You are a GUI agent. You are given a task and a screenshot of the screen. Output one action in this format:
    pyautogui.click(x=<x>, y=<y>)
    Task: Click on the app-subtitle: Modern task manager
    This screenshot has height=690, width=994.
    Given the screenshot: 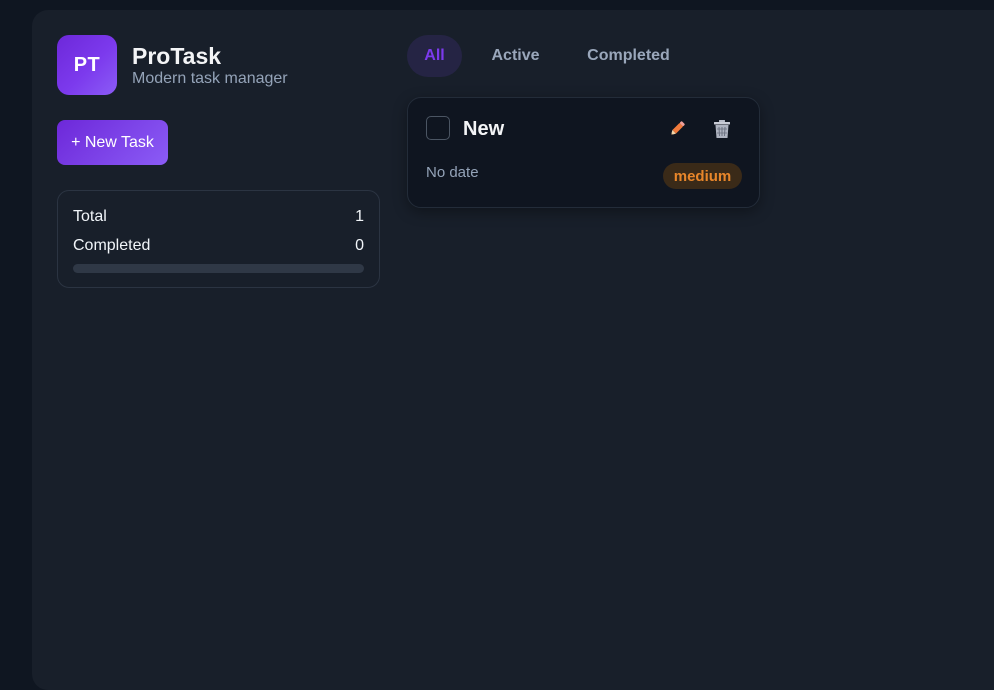 What is the action you would take?
    pyautogui.click(x=210, y=78)
    